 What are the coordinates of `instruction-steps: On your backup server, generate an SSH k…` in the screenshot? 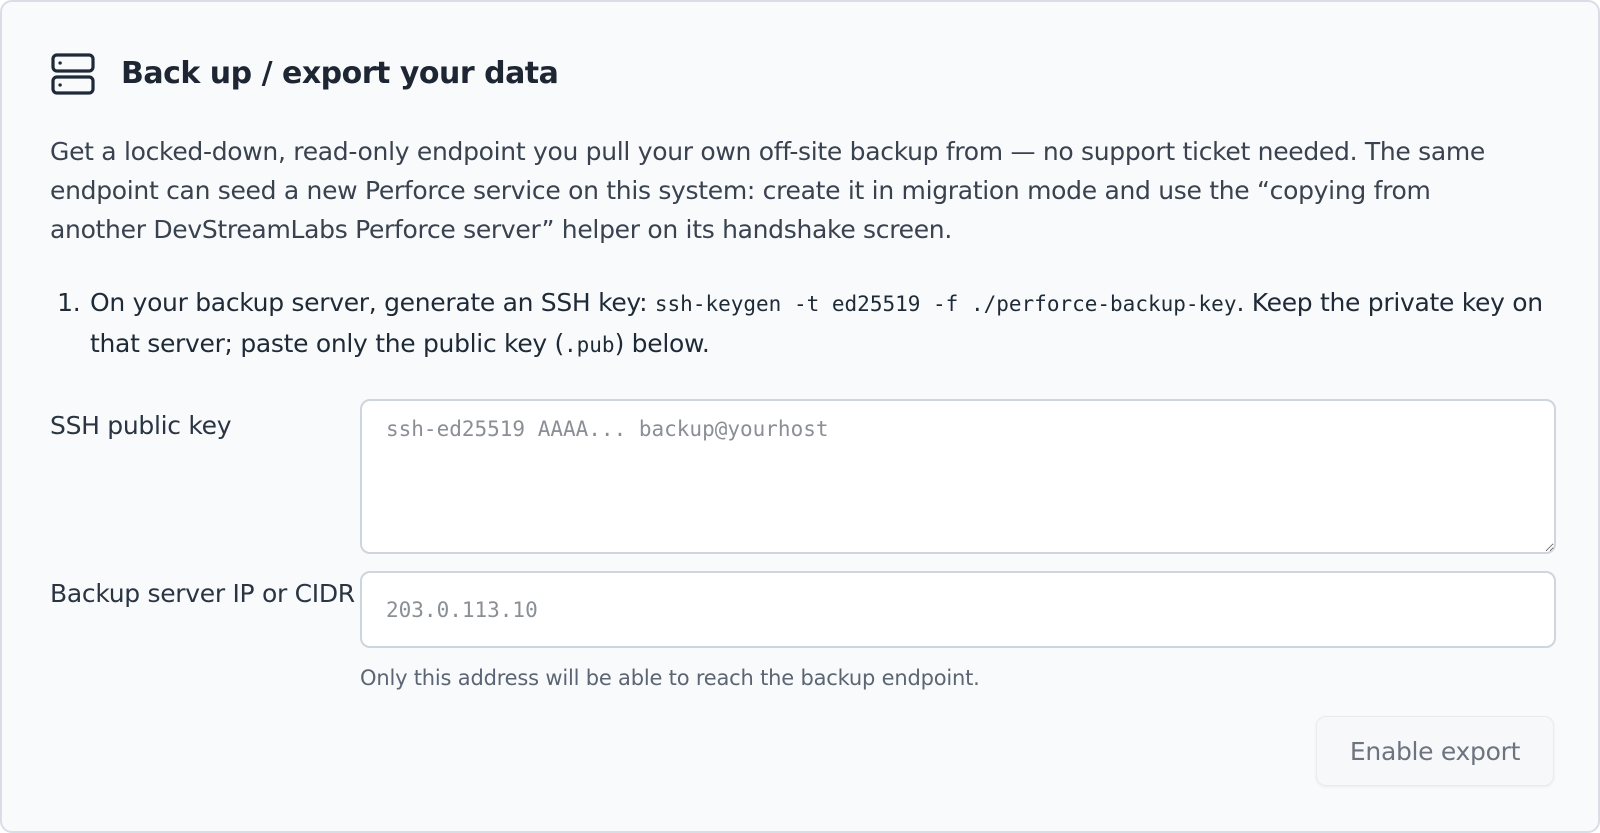 It's located at (810, 324).